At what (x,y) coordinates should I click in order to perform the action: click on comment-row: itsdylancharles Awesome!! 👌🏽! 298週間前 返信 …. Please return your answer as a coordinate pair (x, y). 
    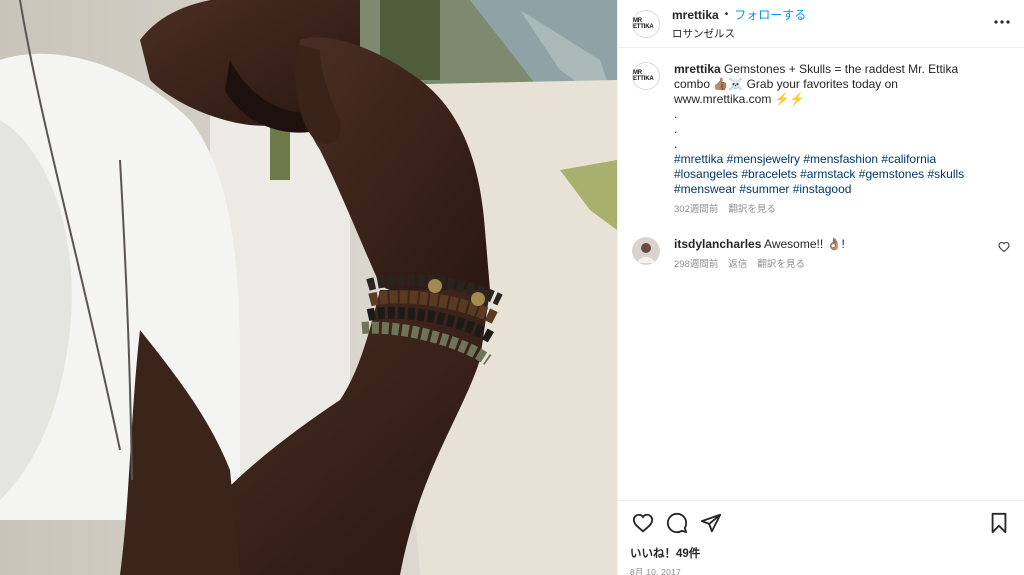
    Looking at the image, I should click on (821, 254).